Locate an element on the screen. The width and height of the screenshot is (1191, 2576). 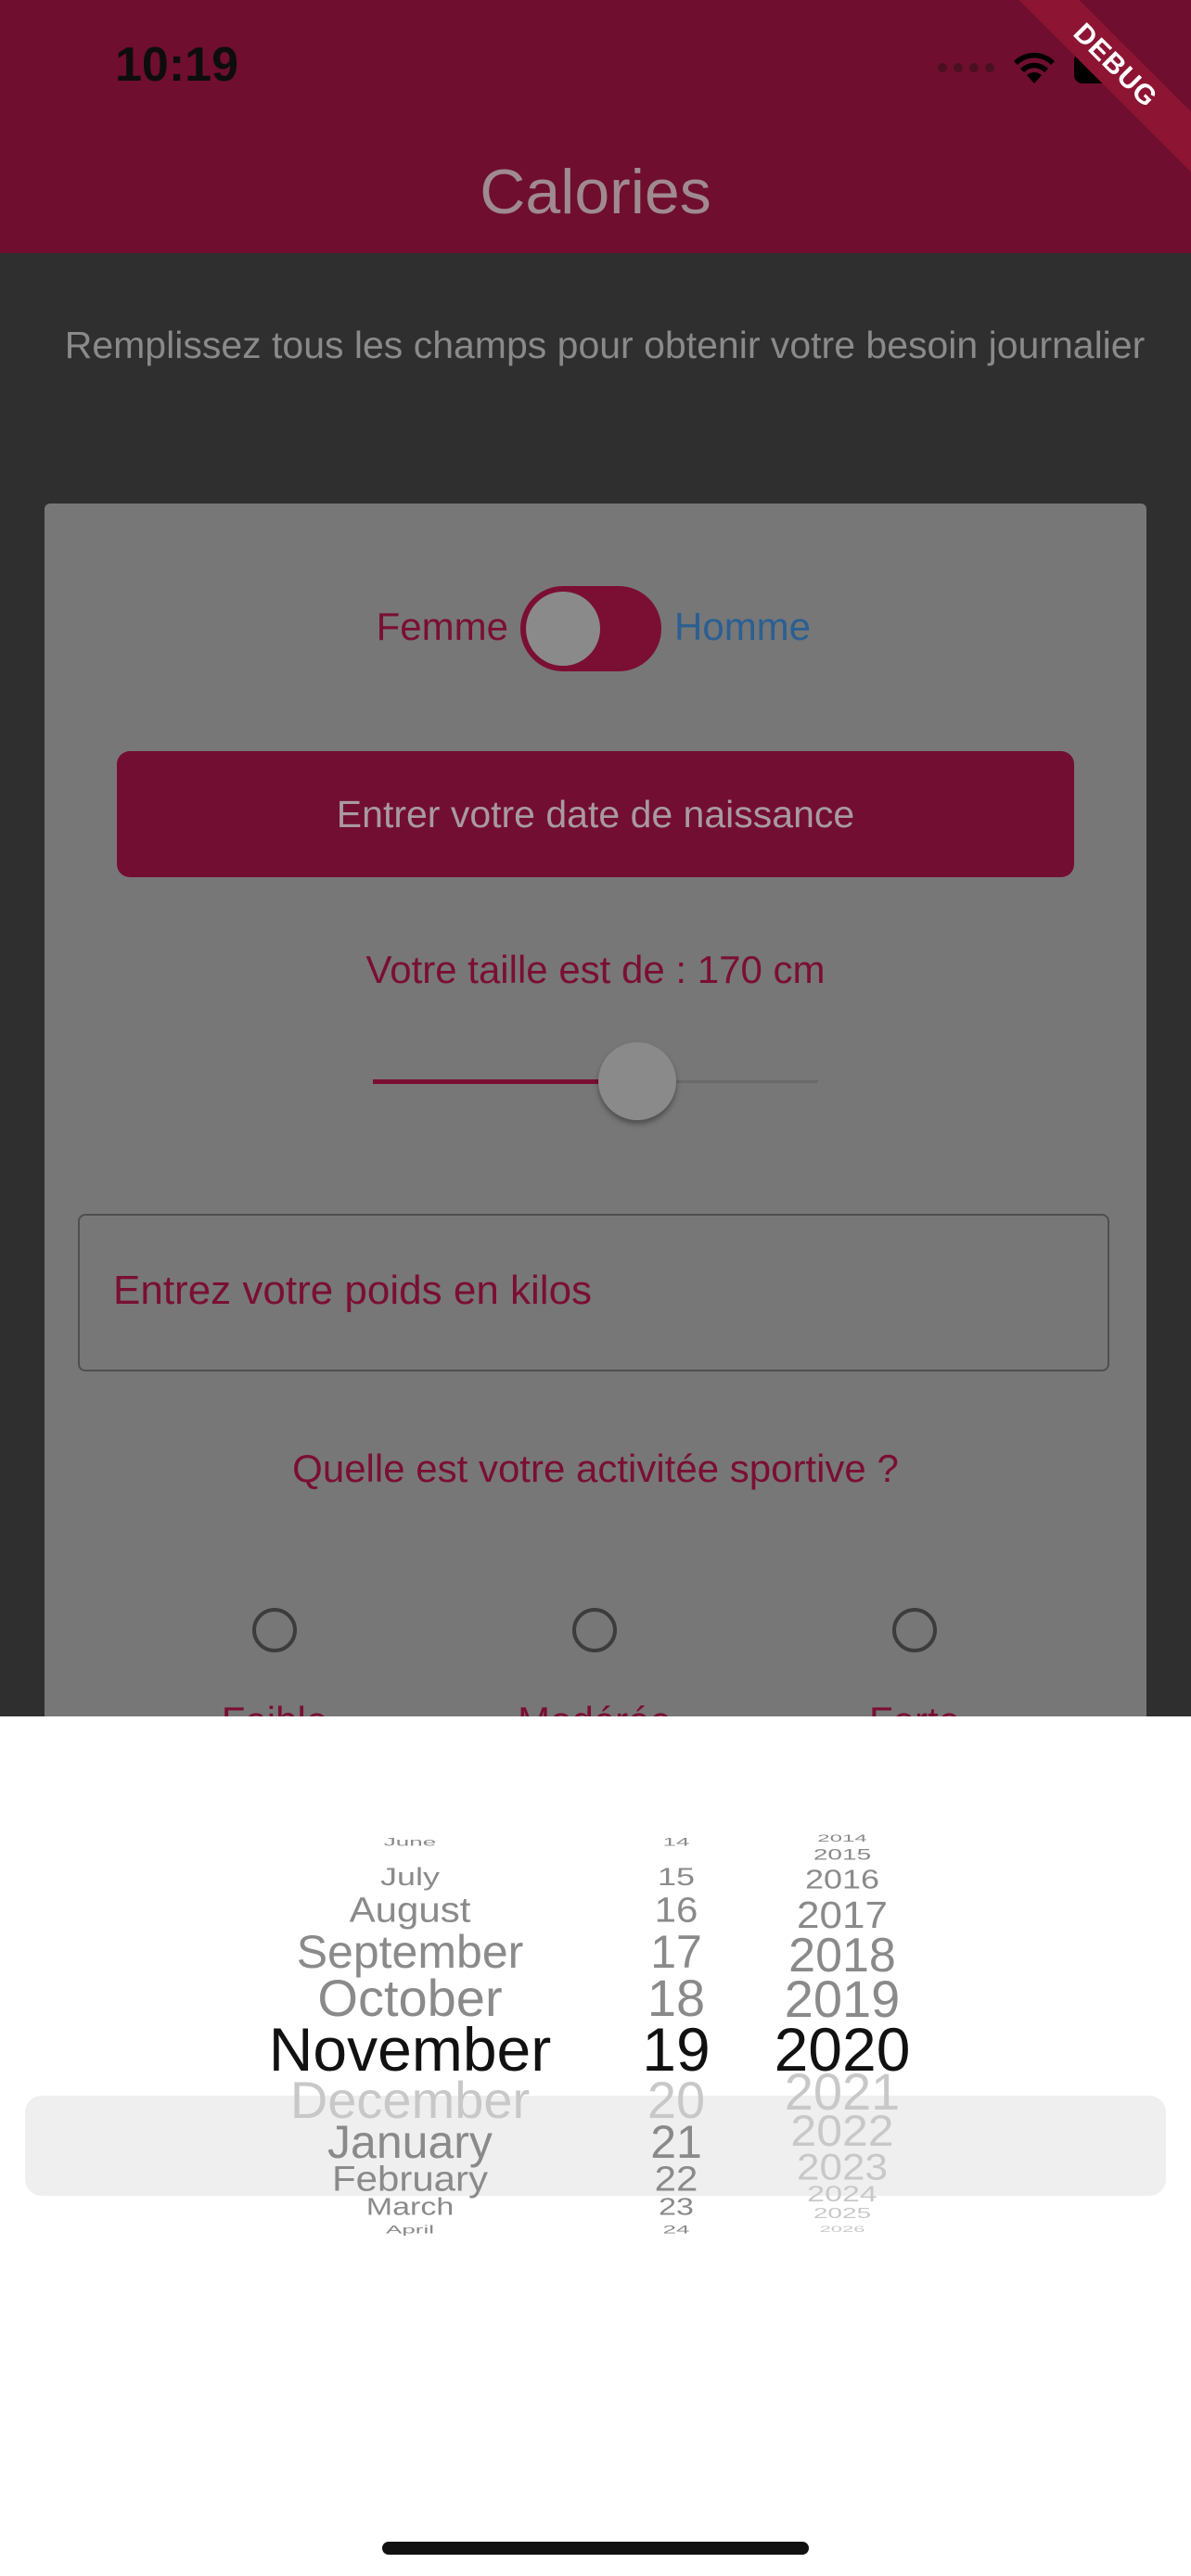
wifi-icon is located at coordinates (1034, 67).